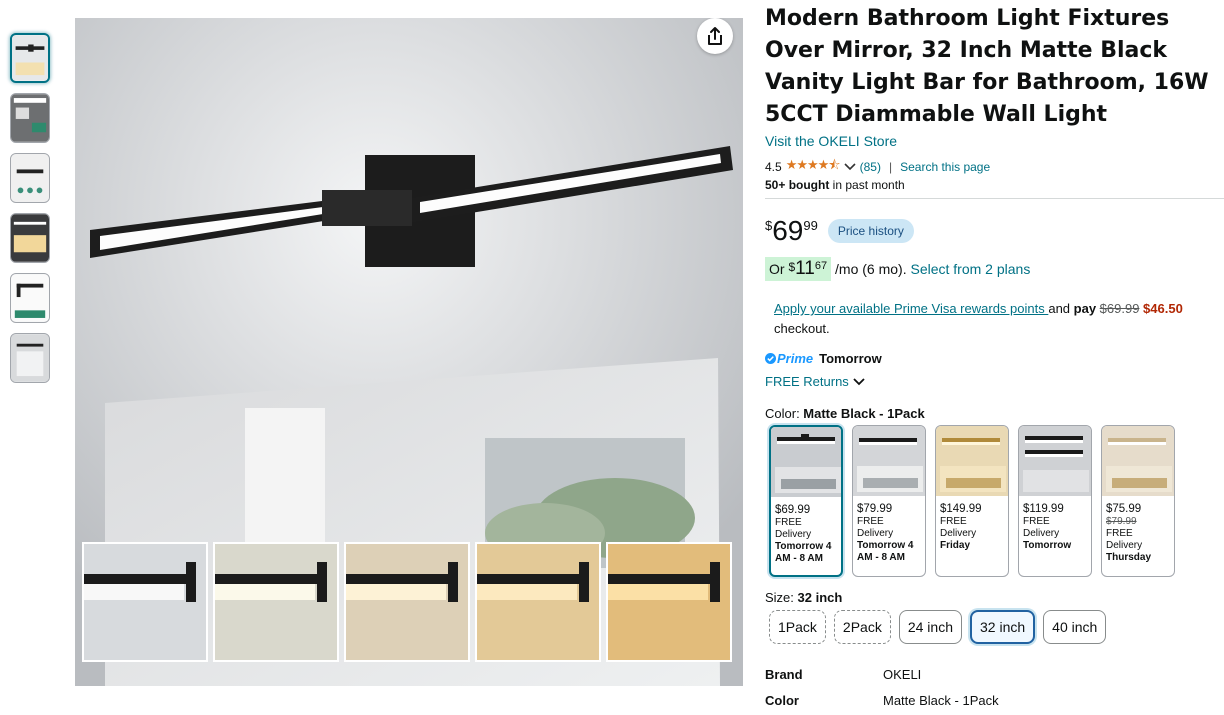 This screenshot has width=1224, height=715. I want to click on color-swatch-option-5: $75.99 $79.99 FREE Delivery Thursday, so click(1138, 501).